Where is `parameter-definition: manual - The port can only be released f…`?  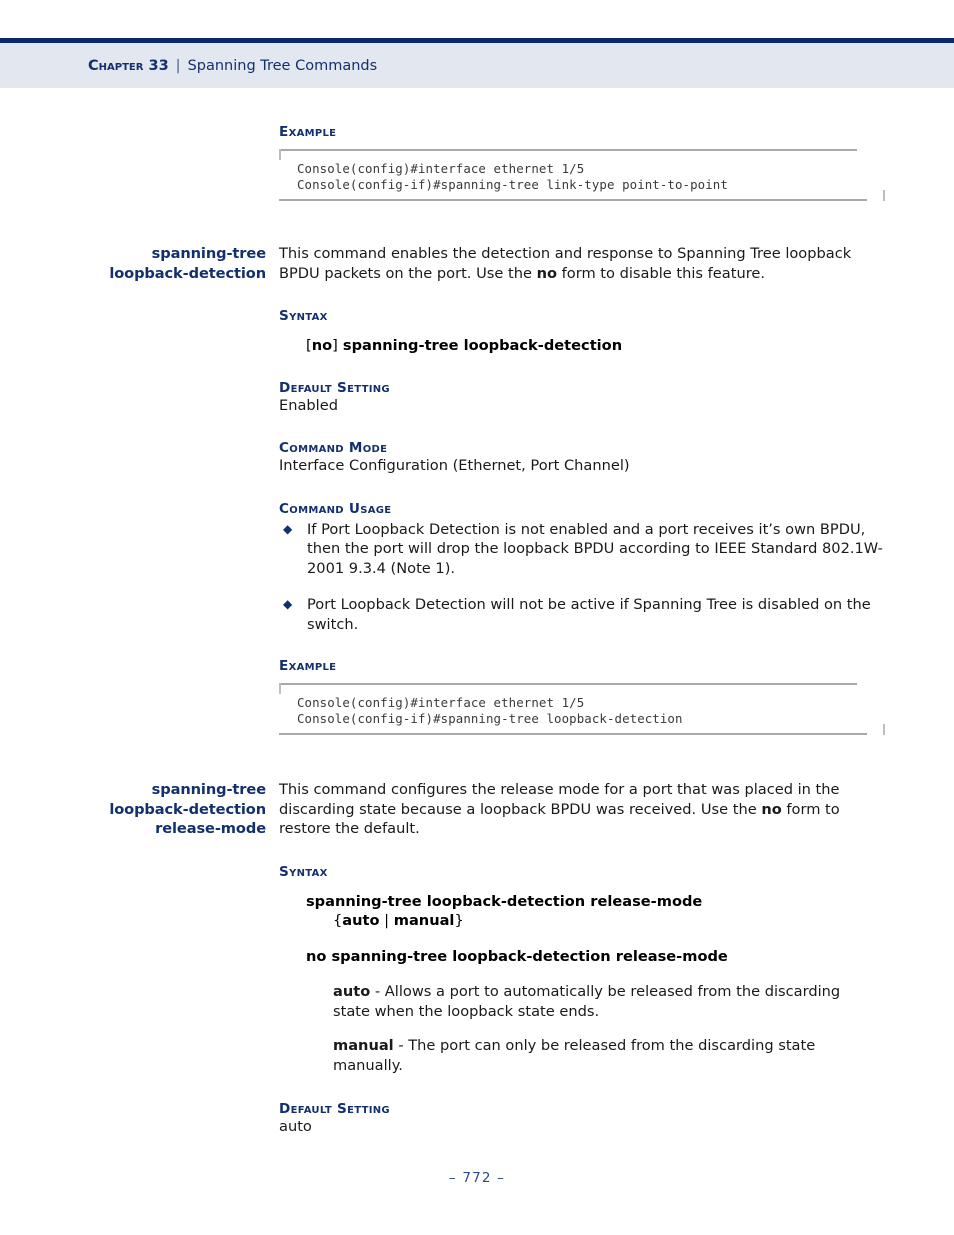 parameter-definition: manual - The port can only be released f… is located at coordinates (607, 1055).